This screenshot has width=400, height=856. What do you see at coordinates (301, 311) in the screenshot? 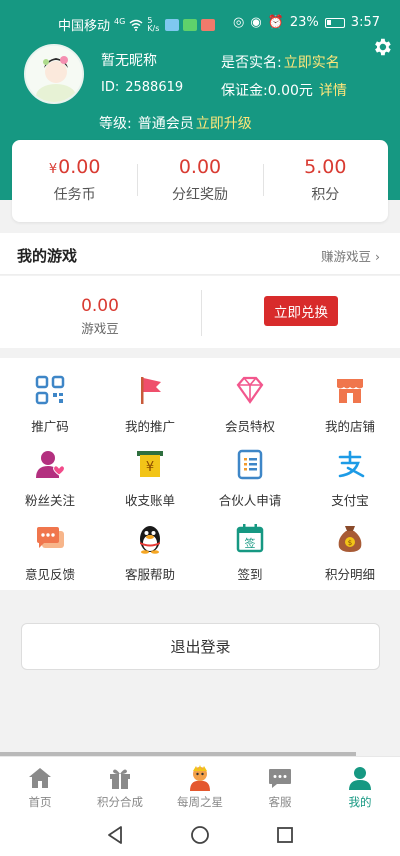
I see `exchange-button: 立即兑换` at bounding box center [301, 311].